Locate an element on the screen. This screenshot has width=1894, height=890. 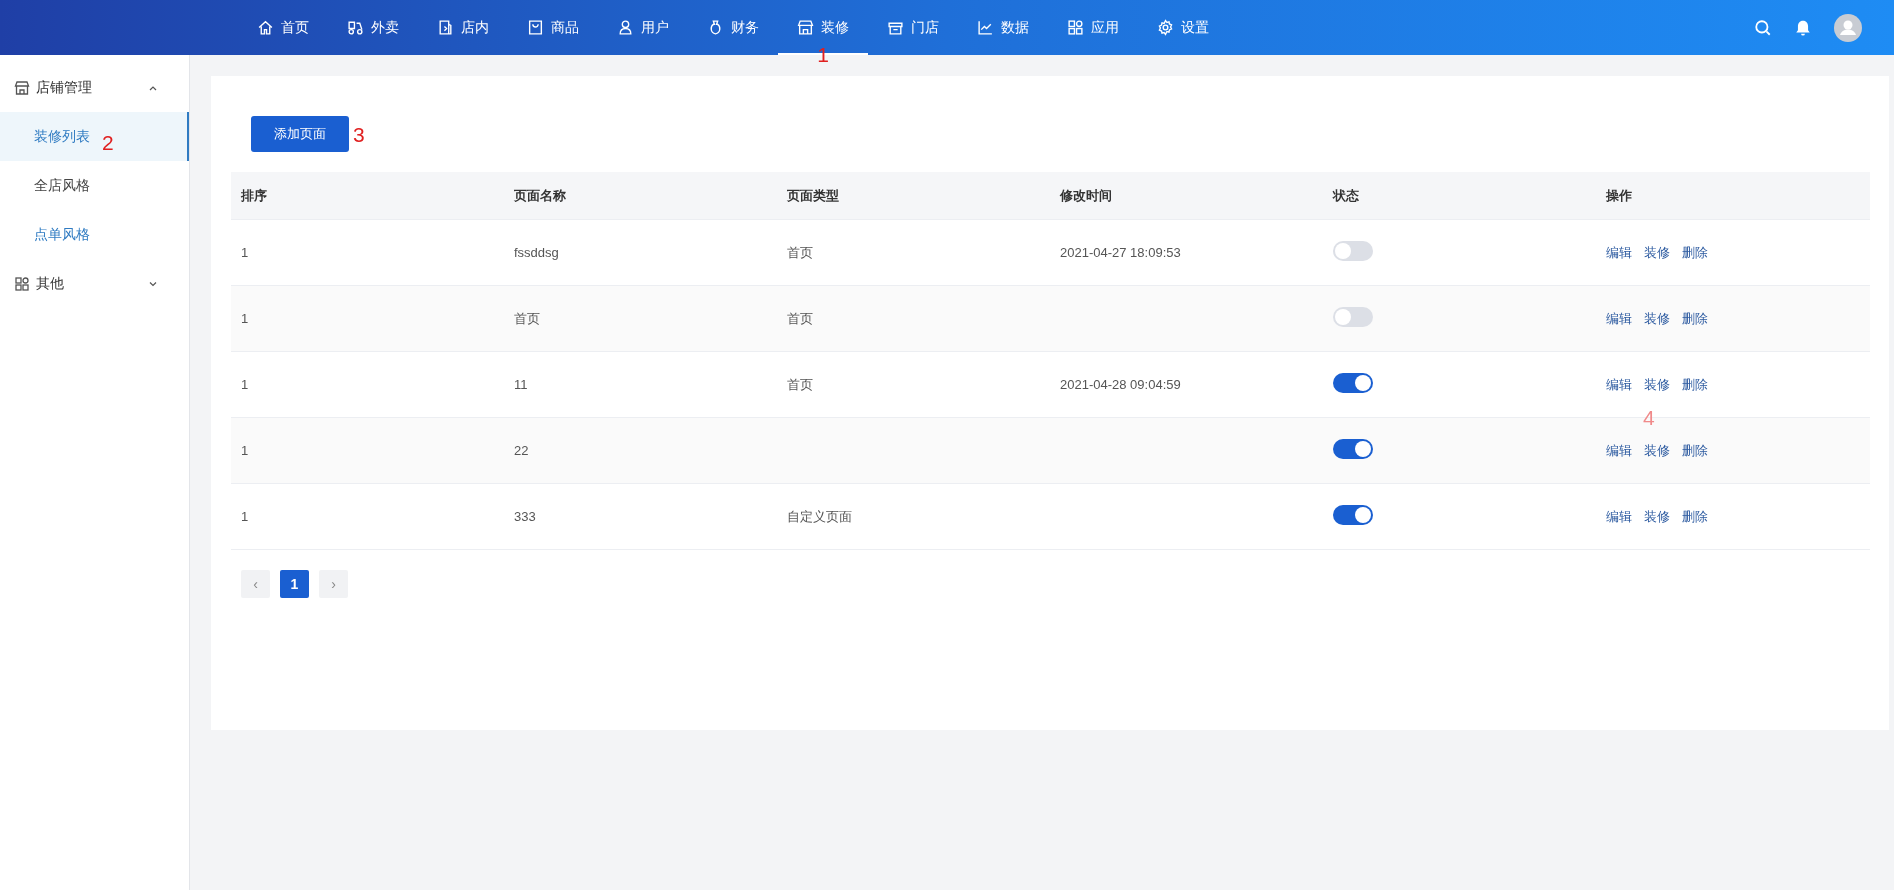
column-header: 状态 is located at coordinates (1345, 195).